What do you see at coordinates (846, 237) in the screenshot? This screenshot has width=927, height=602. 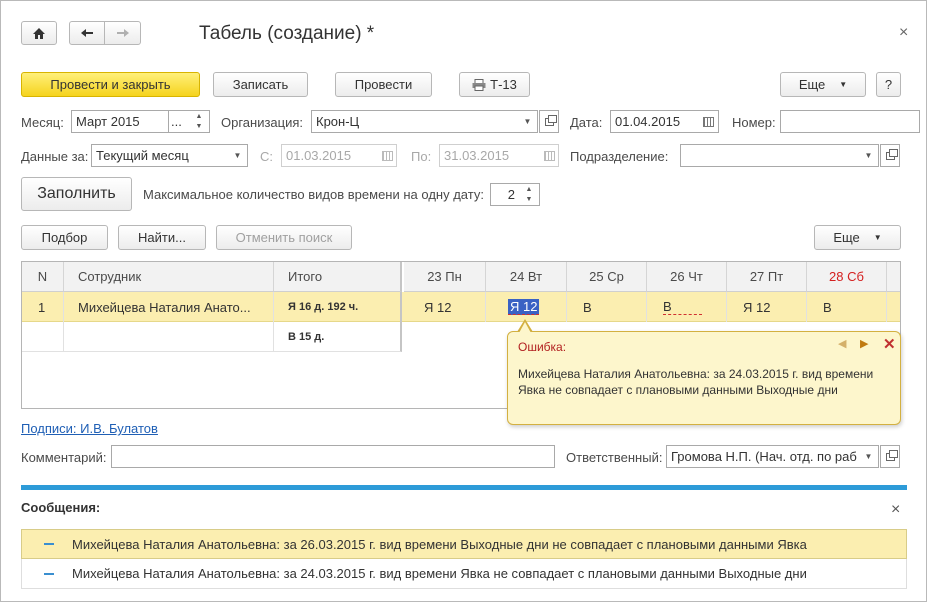 I see `table-more-label: Еще` at bounding box center [846, 237].